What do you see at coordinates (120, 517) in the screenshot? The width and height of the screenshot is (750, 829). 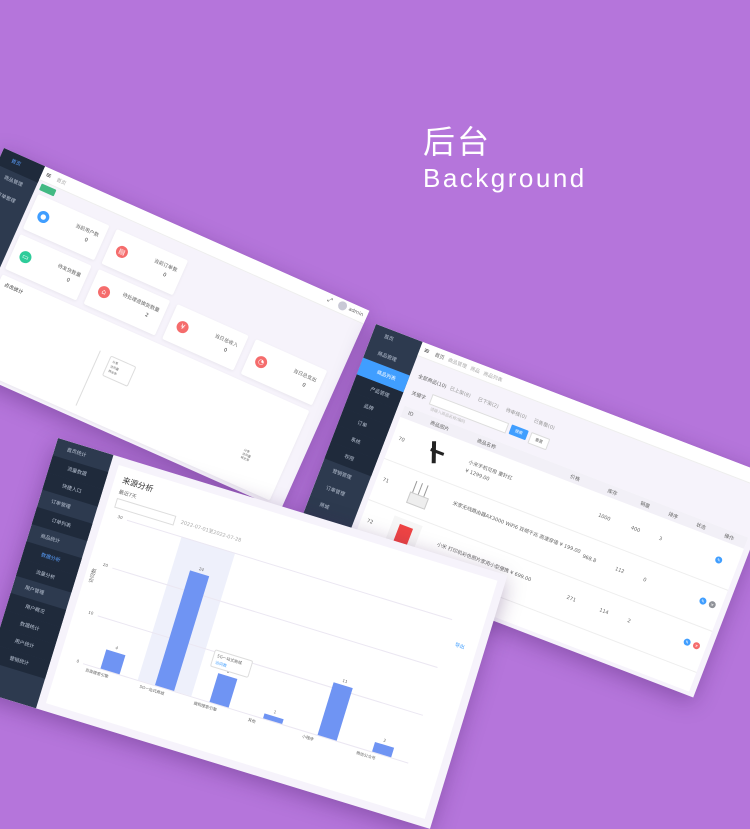 I see `y-tick-30: 30` at bounding box center [120, 517].